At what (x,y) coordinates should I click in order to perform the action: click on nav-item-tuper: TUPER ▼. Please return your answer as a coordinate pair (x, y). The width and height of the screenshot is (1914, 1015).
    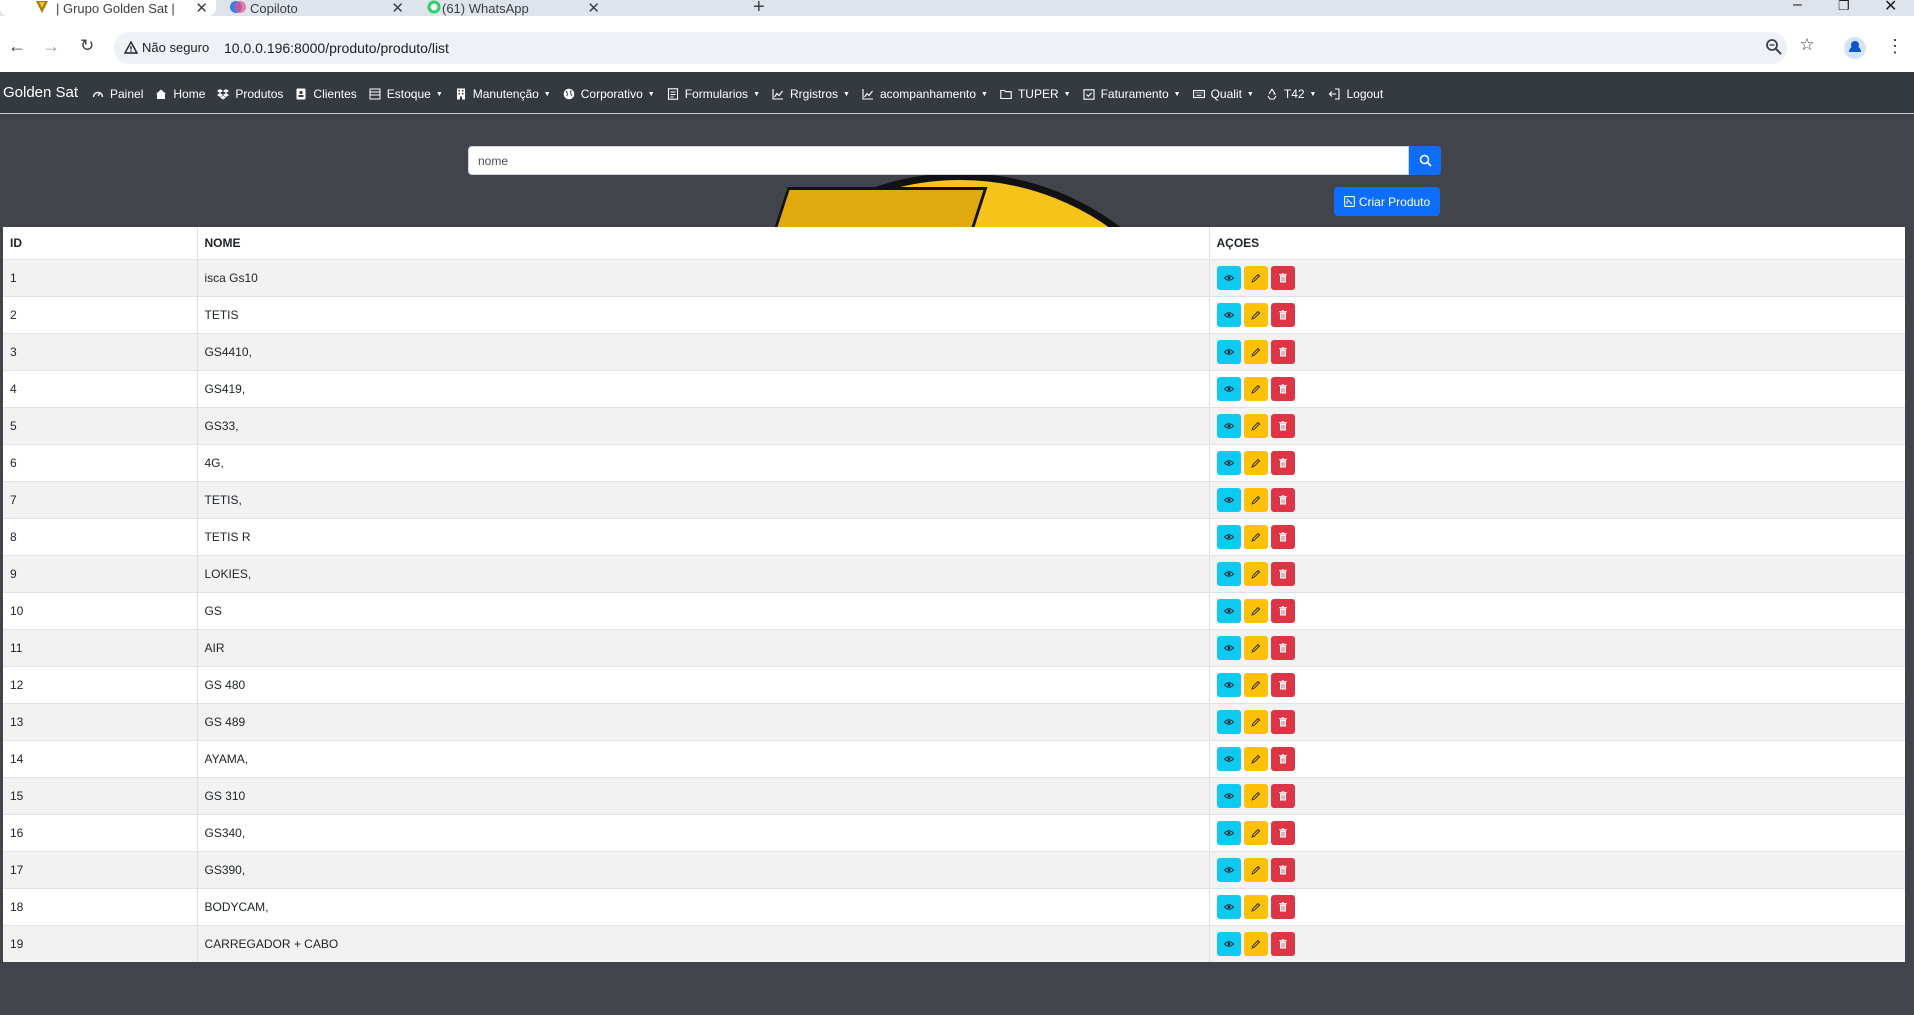
    Looking at the image, I should click on (1035, 94).